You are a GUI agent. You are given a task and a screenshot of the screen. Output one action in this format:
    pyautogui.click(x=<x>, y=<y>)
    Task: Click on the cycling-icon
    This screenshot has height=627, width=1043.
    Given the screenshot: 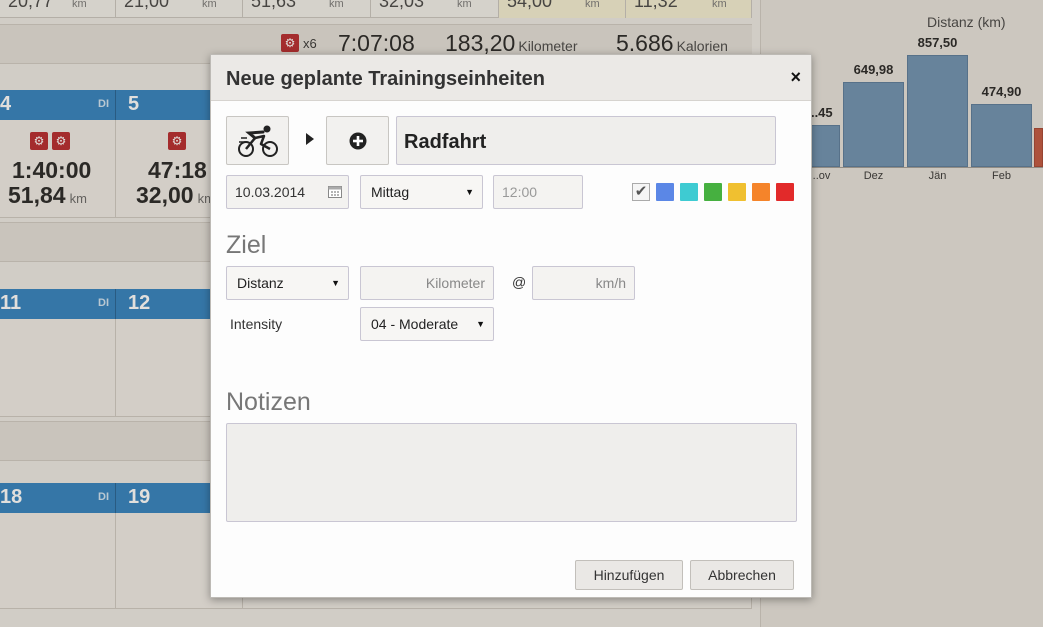 What is the action you would take?
    pyautogui.click(x=257, y=141)
    